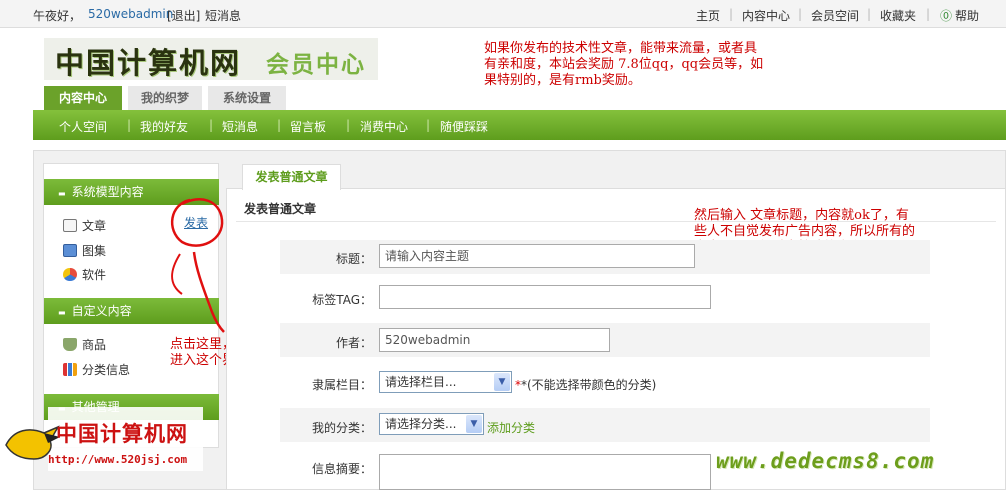  Describe the element at coordinates (223, 15) in the screenshot. I see `messages-link: 短消息` at that location.